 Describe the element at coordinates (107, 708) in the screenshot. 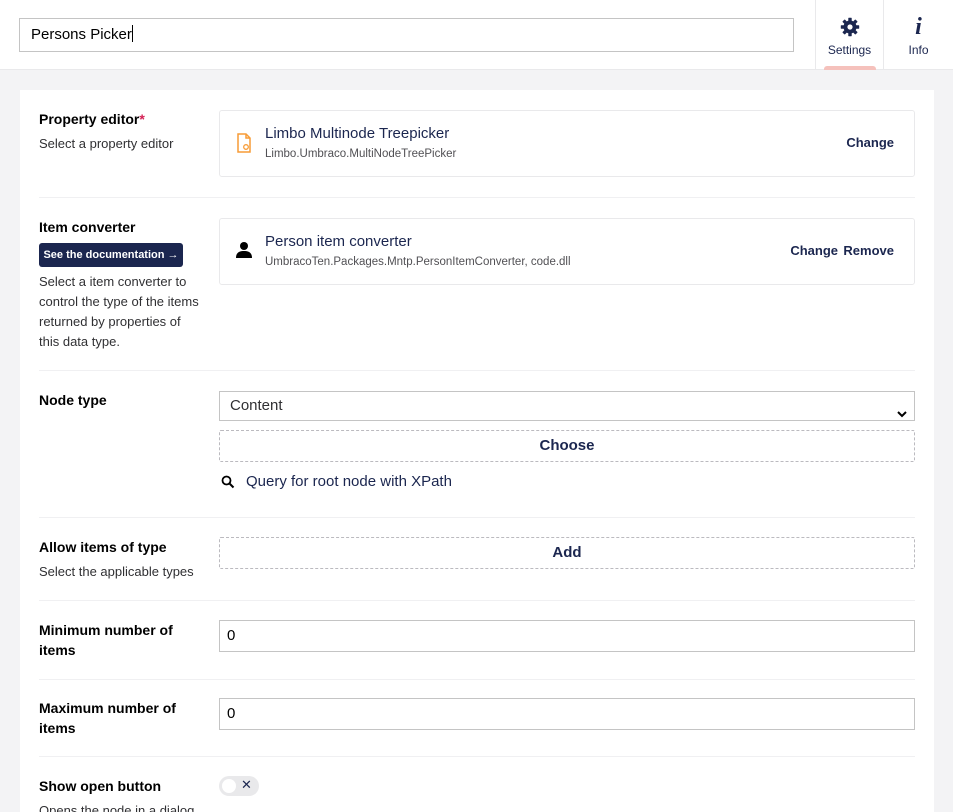

I see `max-items-label-line-1: Maximum number of` at that location.